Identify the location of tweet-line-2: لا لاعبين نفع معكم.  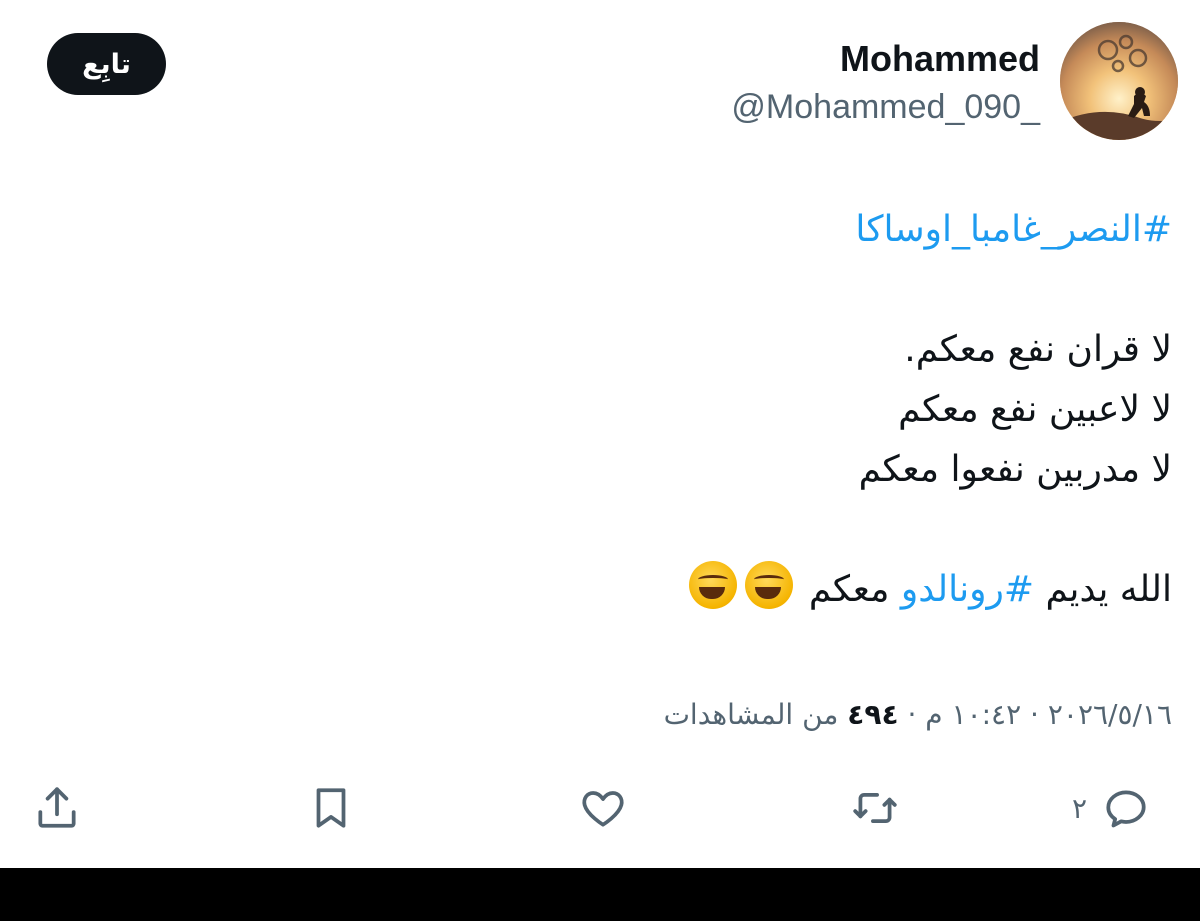
(1035, 409).